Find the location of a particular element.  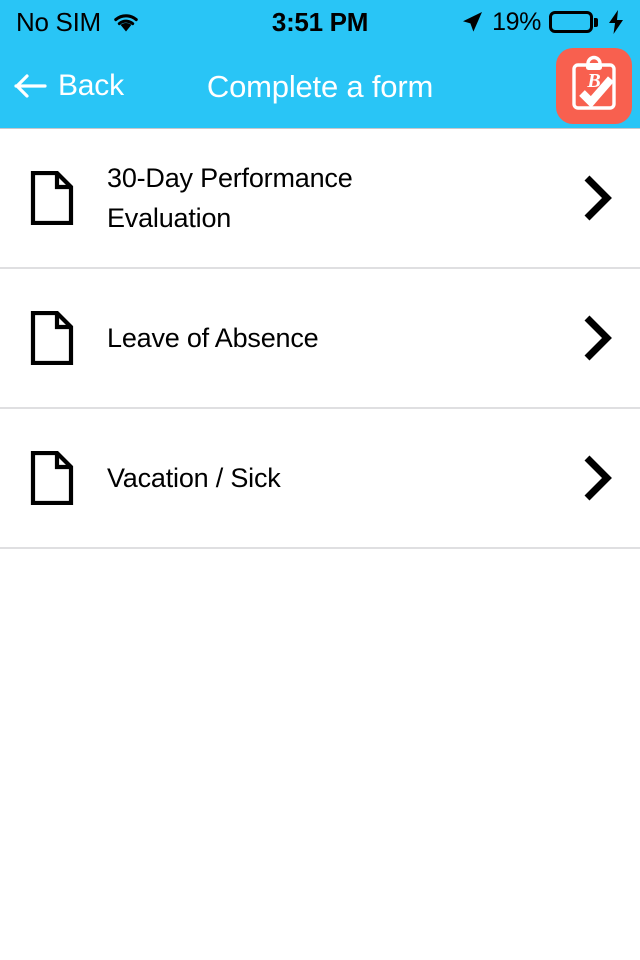

battery-icon is located at coordinates (573, 22).